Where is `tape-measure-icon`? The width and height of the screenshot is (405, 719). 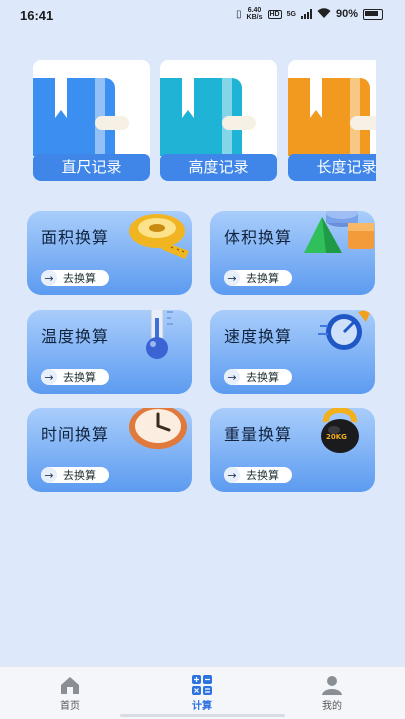
tape-measure-icon is located at coordinates (159, 238).